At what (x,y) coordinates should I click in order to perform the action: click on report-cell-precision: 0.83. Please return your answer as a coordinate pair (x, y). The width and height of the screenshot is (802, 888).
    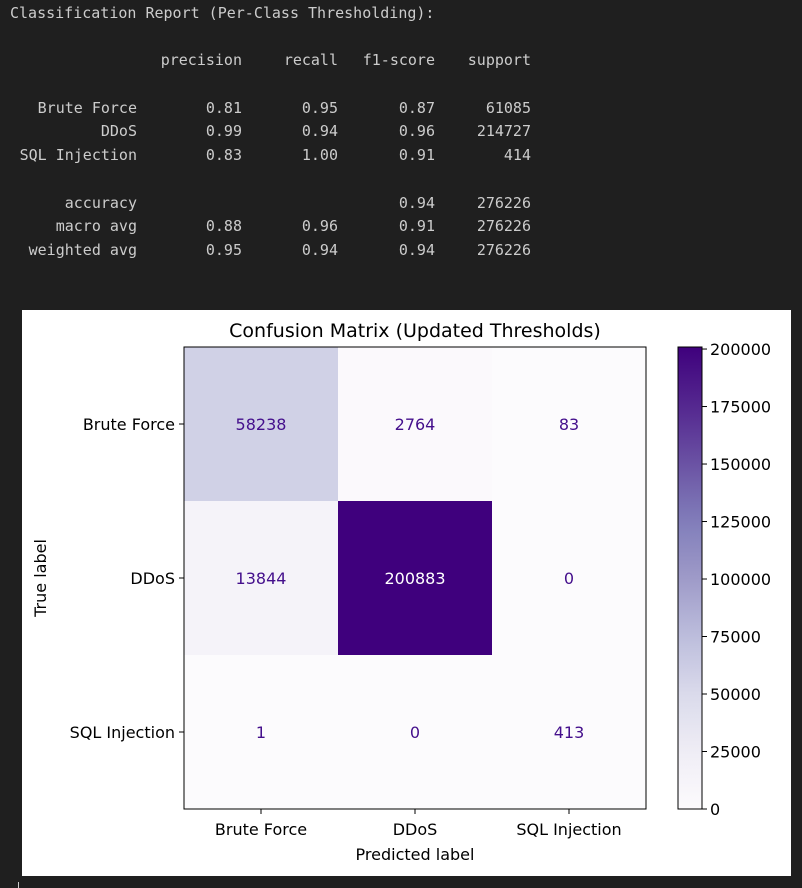
    Looking at the image, I should click on (223, 155).